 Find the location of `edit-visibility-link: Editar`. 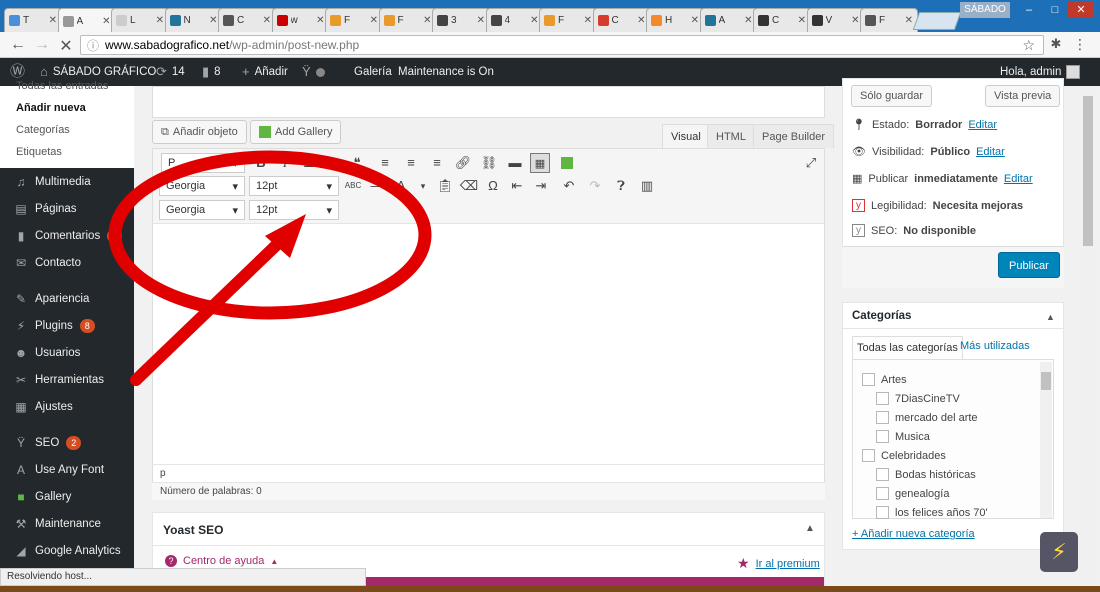

edit-visibility-link: Editar is located at coordinates (990, 152).